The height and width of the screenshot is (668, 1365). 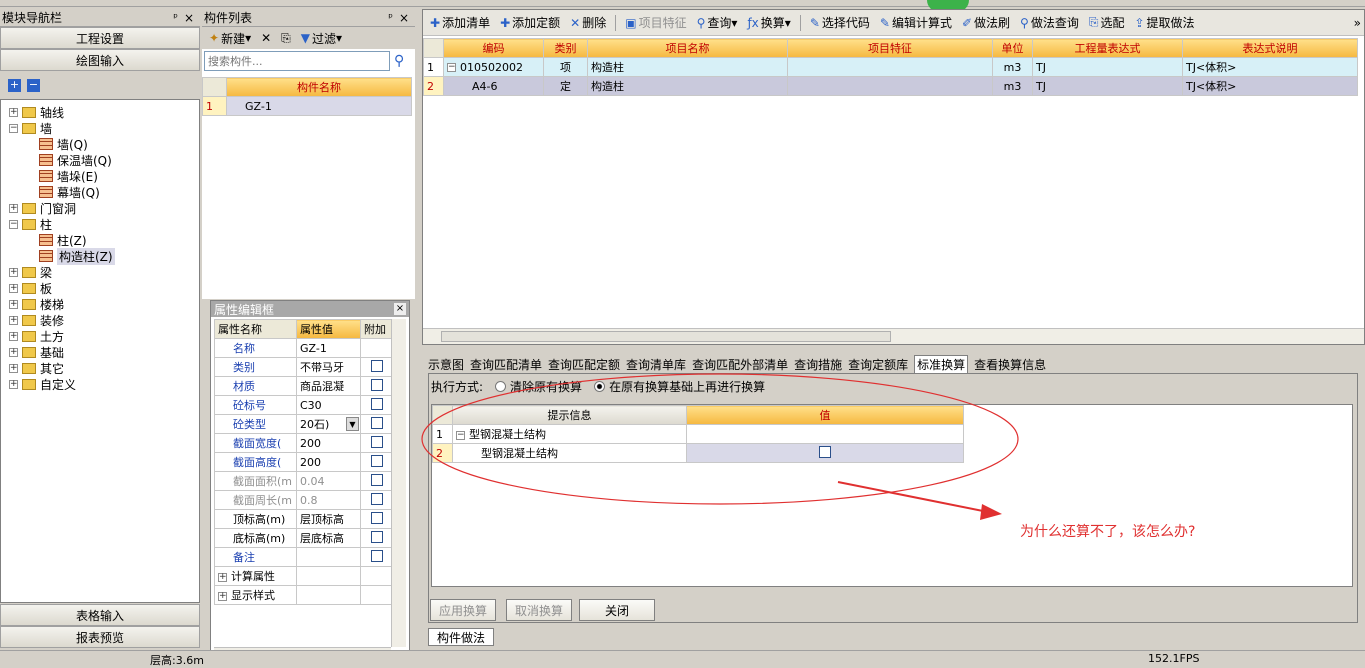 I want to click on report-preview-button: 报表预览, so click(x=100, y=637).